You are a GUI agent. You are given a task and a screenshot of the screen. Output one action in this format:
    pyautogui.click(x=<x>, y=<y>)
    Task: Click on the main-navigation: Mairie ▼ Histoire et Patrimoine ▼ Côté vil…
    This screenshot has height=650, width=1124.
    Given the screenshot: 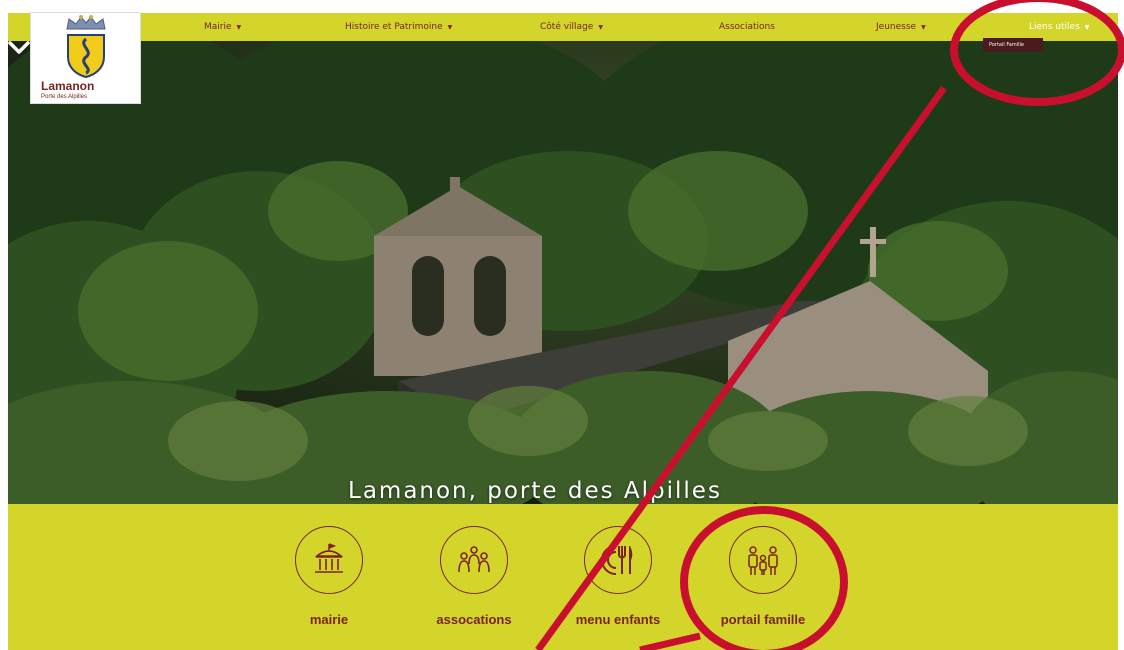 What is the action you would take?
    pyautogui.click(x=563, y=27)
    